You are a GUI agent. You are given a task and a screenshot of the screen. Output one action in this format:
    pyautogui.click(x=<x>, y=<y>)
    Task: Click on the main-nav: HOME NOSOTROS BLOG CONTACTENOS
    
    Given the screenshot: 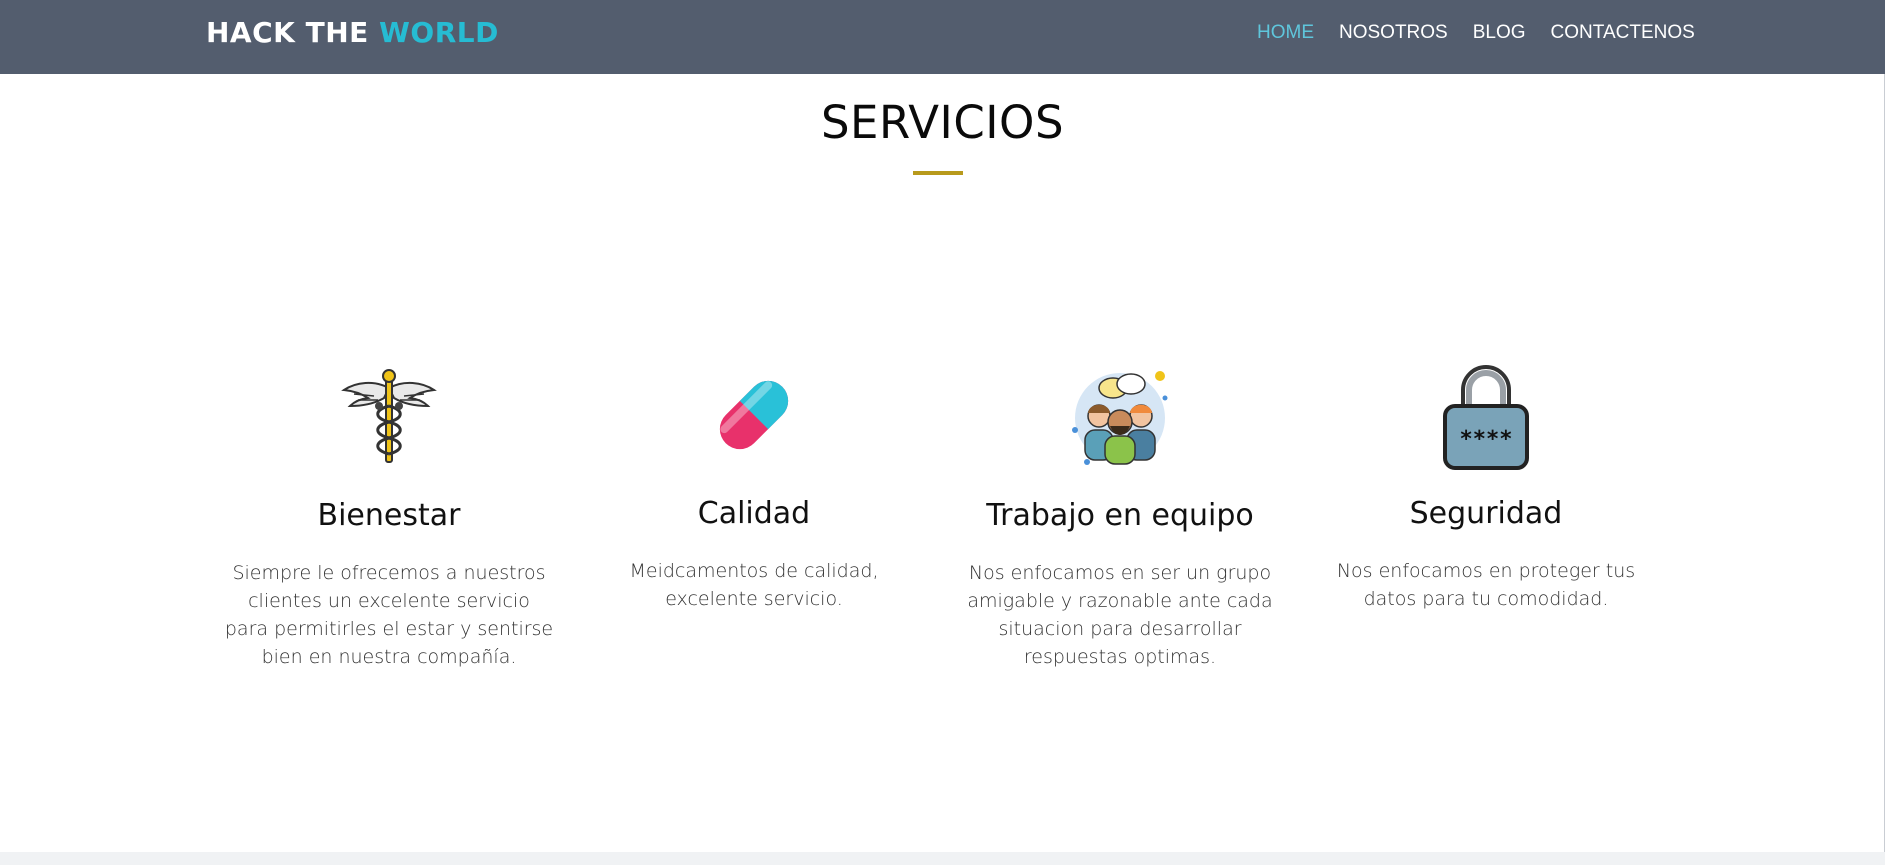 What is the action you would take?
    pyautogui.click(x=1476, y=33)
    